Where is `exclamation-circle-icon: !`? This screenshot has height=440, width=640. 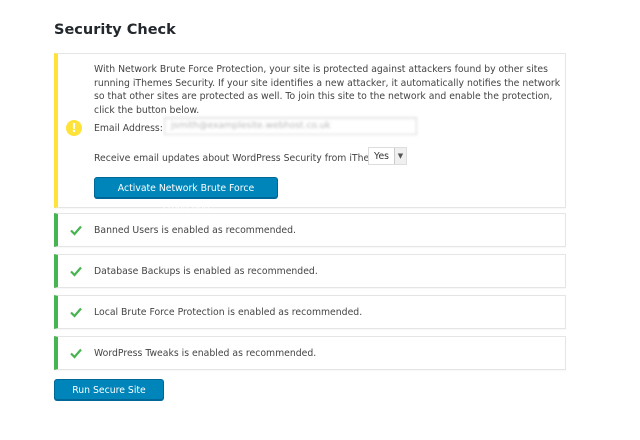 exclamation-circle-icon: ! is located at coordinates (74, 128).